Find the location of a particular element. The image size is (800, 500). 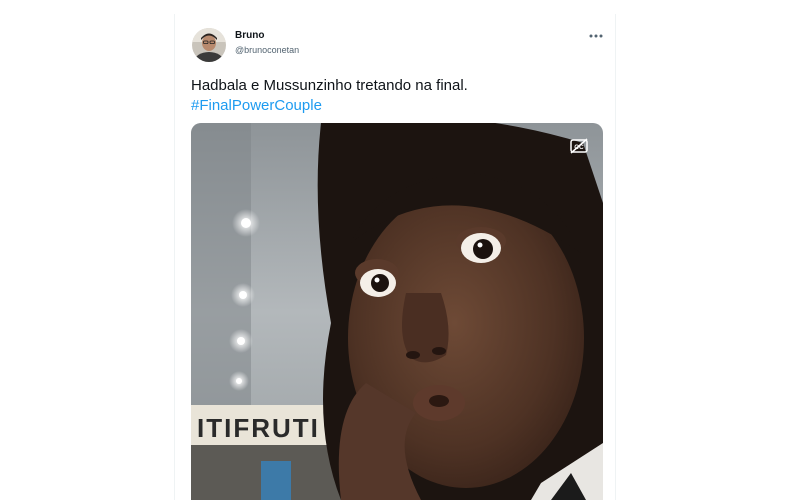

author-avatar is located at coordinates (209, 45).